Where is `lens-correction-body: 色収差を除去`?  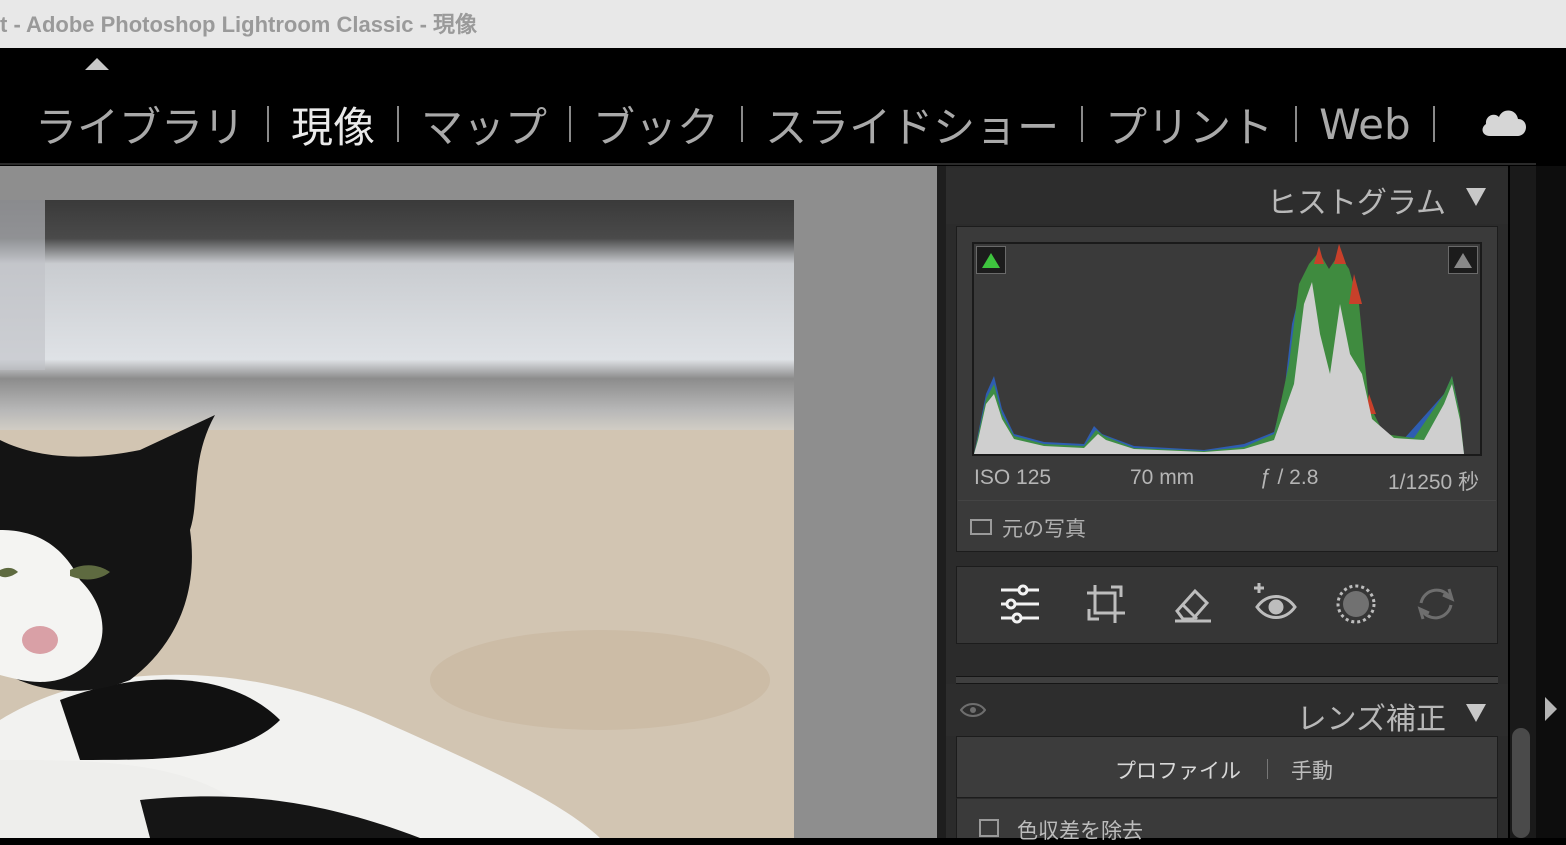 lens-correction-body: 色収差を除去 is located at coordinates (1227, 820).